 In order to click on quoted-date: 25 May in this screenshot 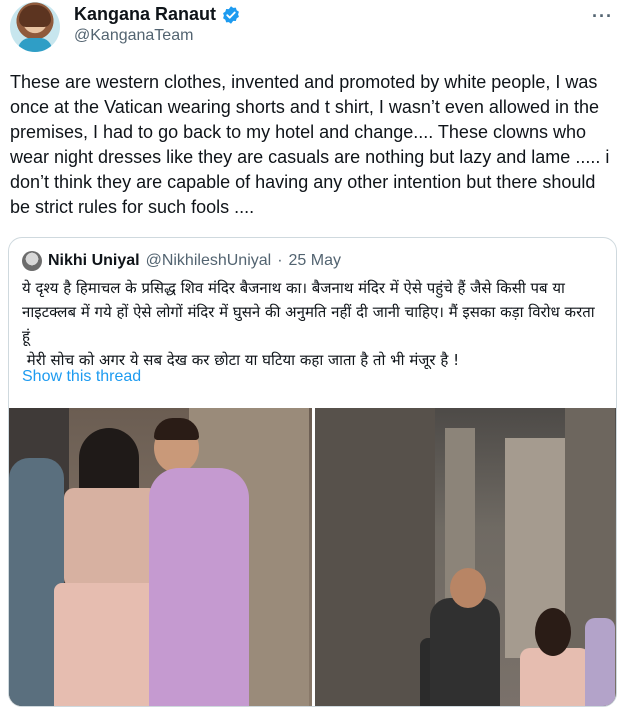, I will do `click(315, 261)`.